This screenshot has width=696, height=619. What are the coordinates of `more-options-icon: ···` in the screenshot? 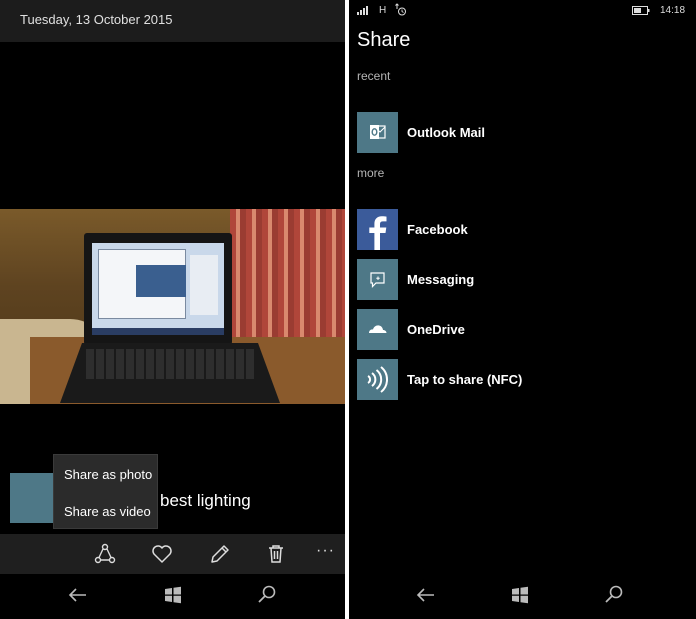 It's located at (325, 551).